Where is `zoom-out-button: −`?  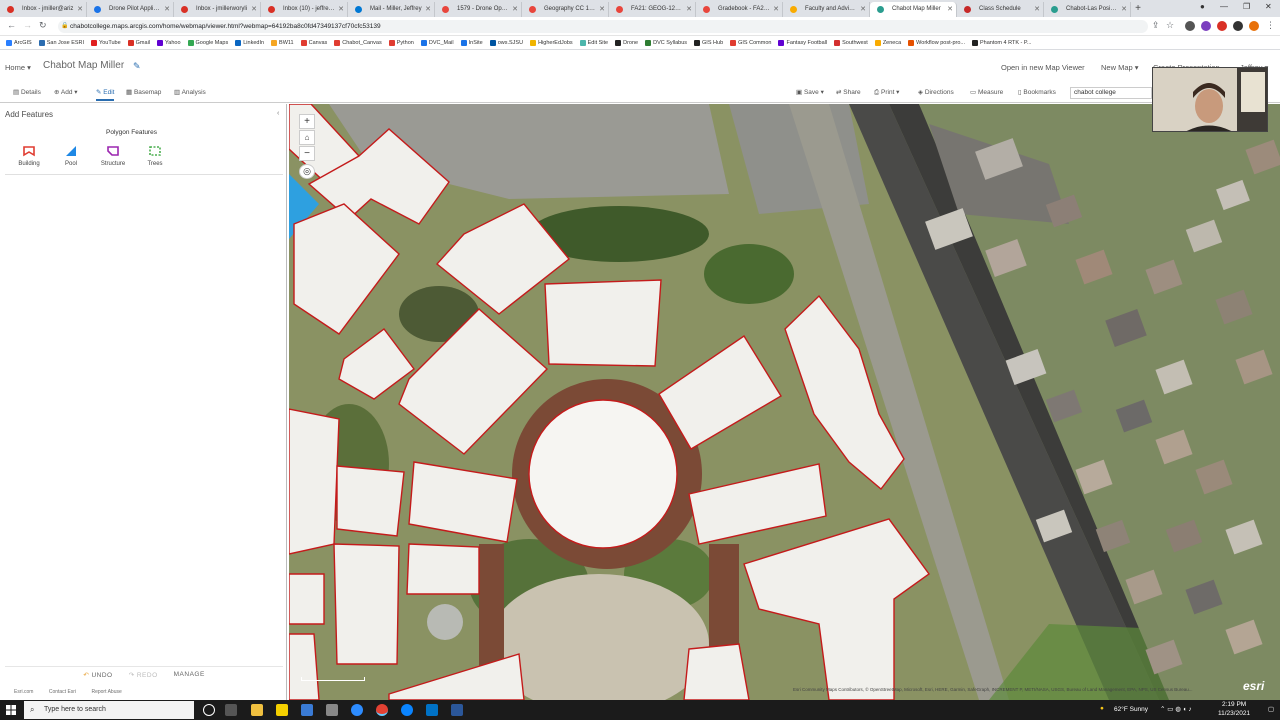
zoom-out-button: − is located at coordinates (307, 153).